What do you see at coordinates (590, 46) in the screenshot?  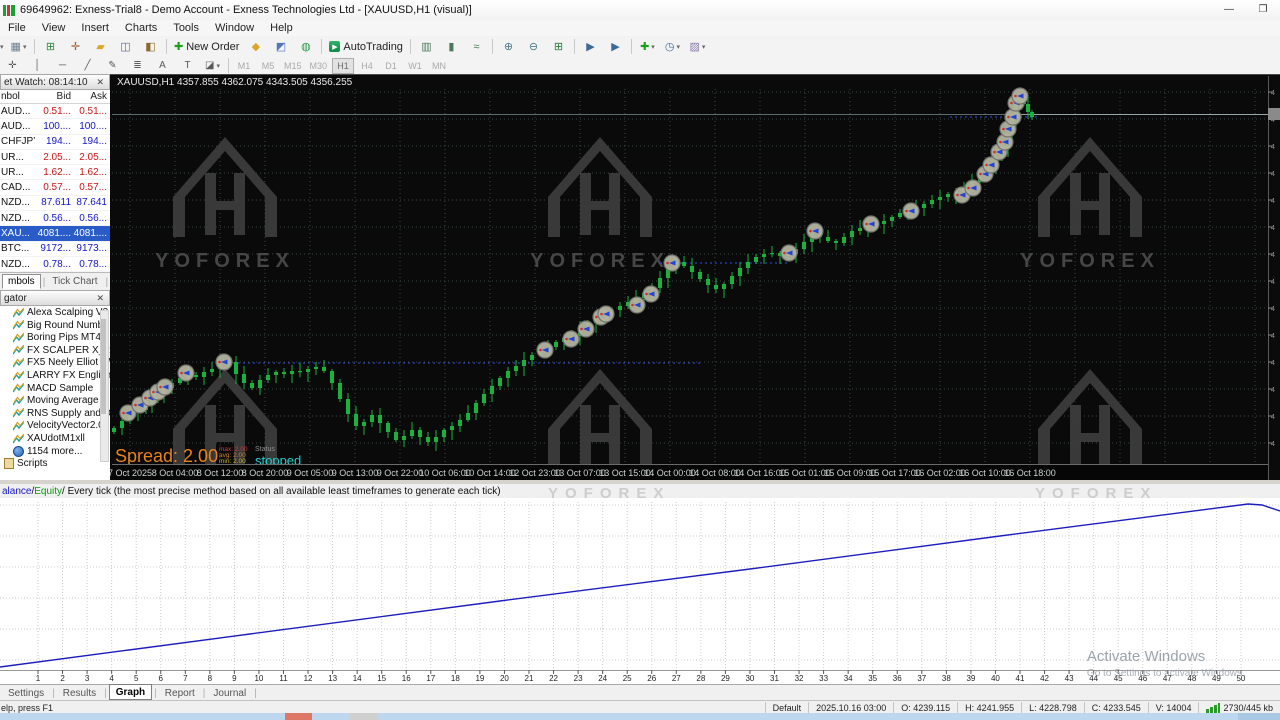 I see `tester-play-button: ▶` at bounding box center [590, 46].